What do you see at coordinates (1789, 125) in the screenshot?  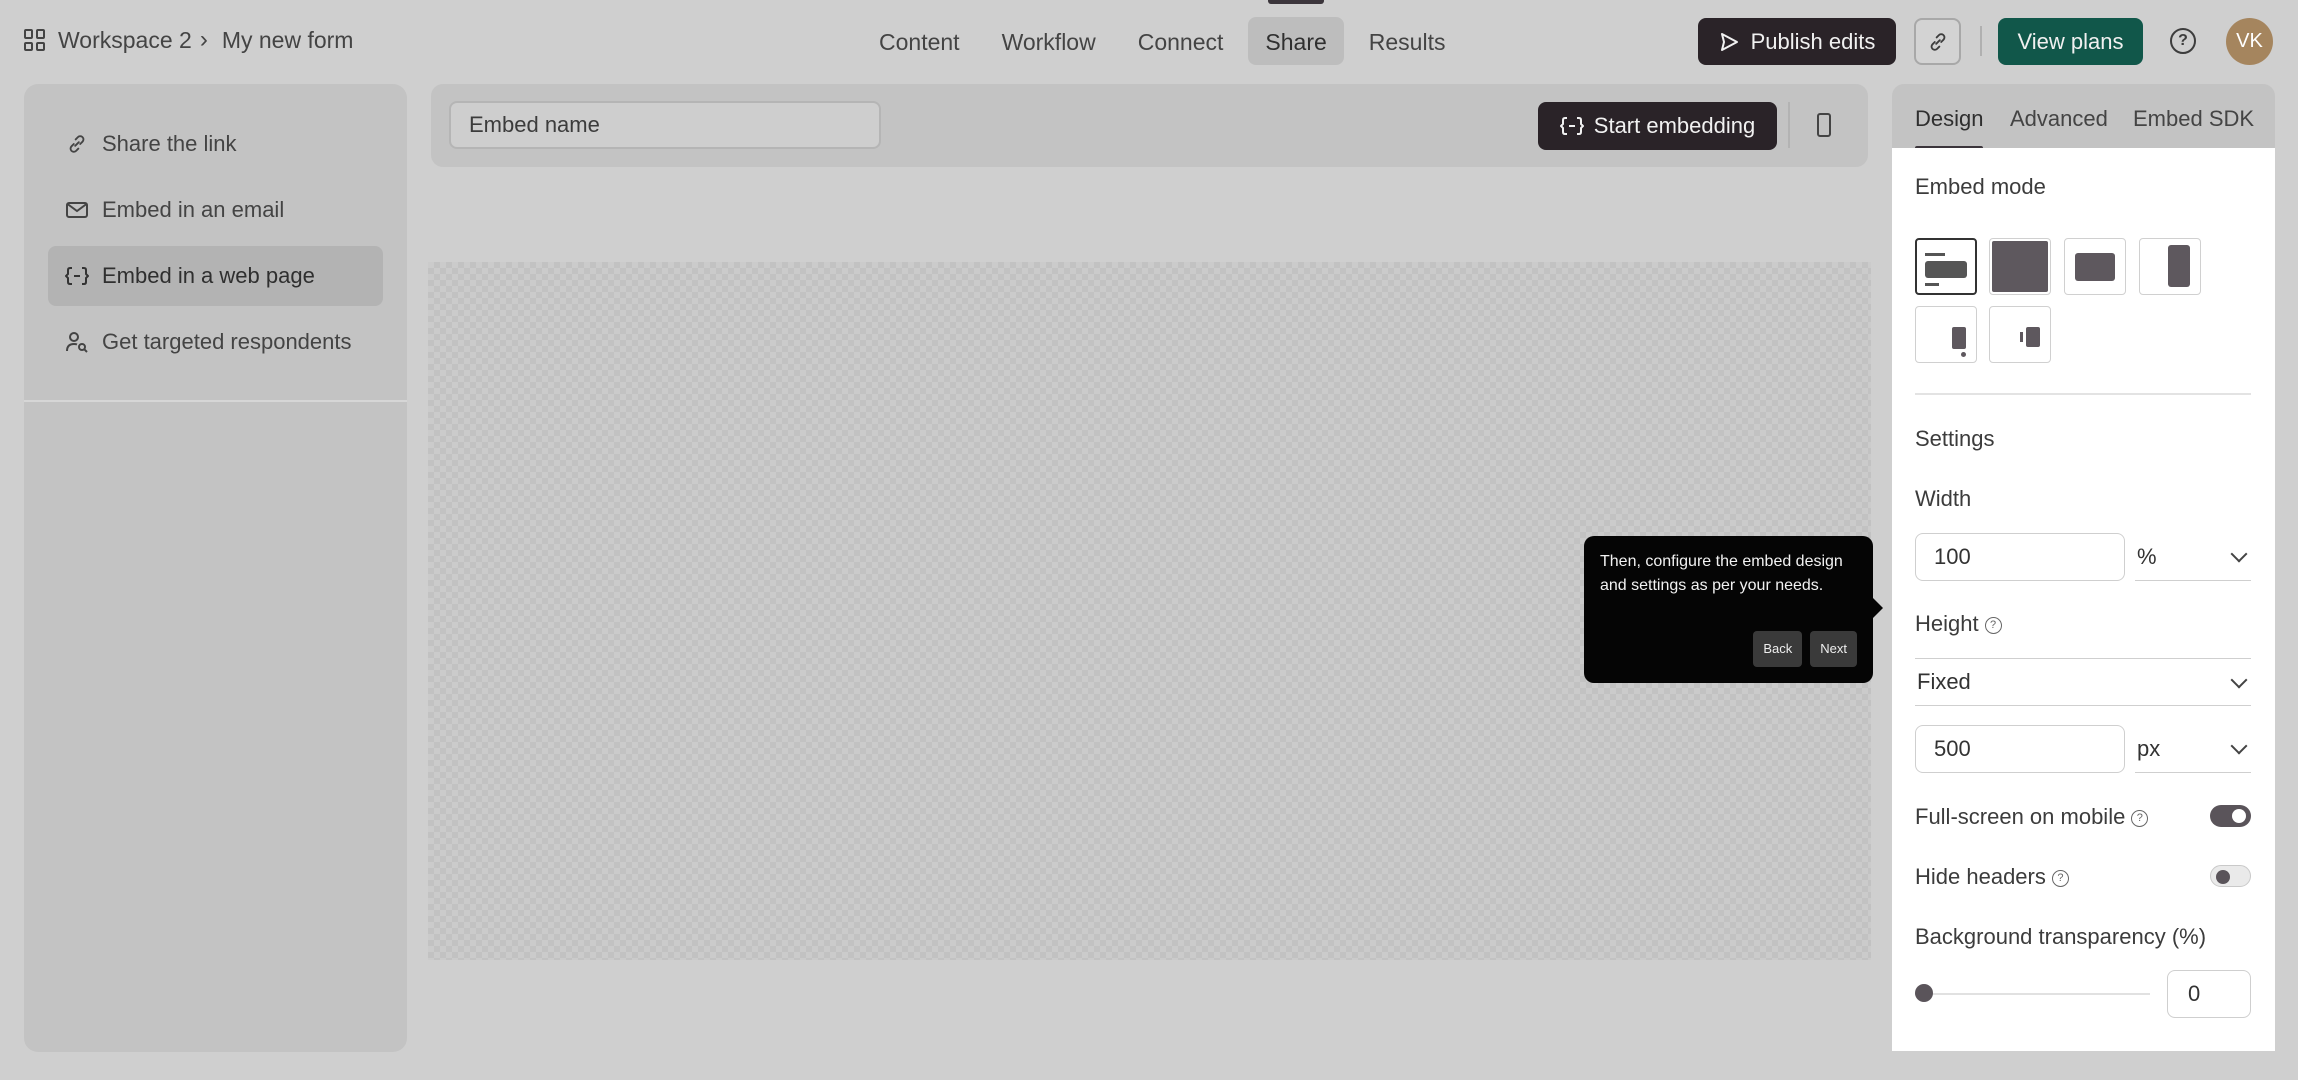 I see `toolbar-divider` at bounding box center [1789, 125].